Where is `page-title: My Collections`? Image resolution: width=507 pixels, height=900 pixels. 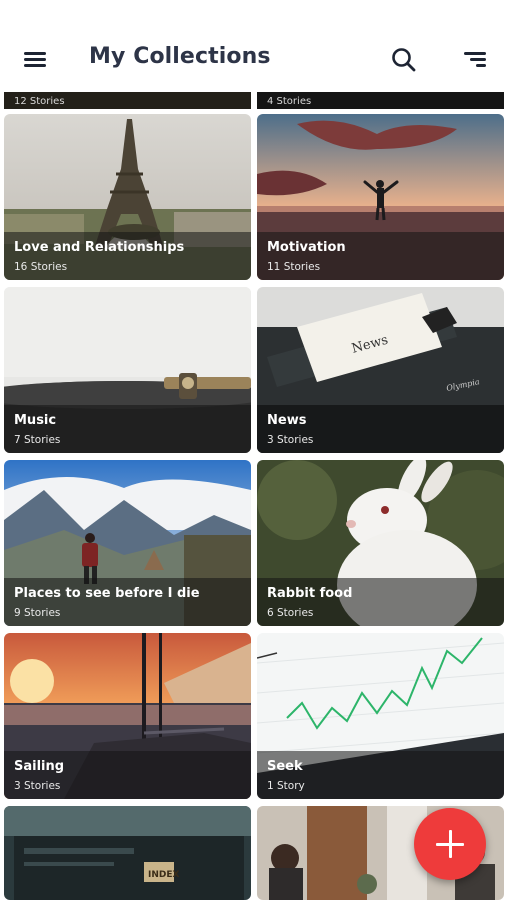 page-title: My Collections is located at coordinates (180, 56).